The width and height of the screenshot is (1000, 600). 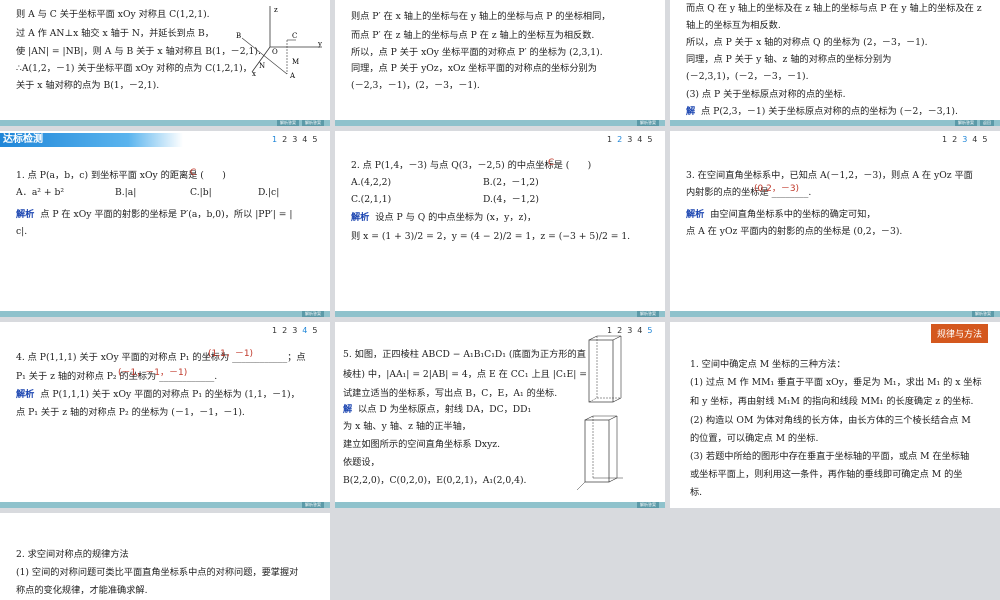 I want to click on slide3-line-4: 同理，点 P 关于 y 轴、z 轴的对称点的坐标分别为, so click(x=789, y=59).